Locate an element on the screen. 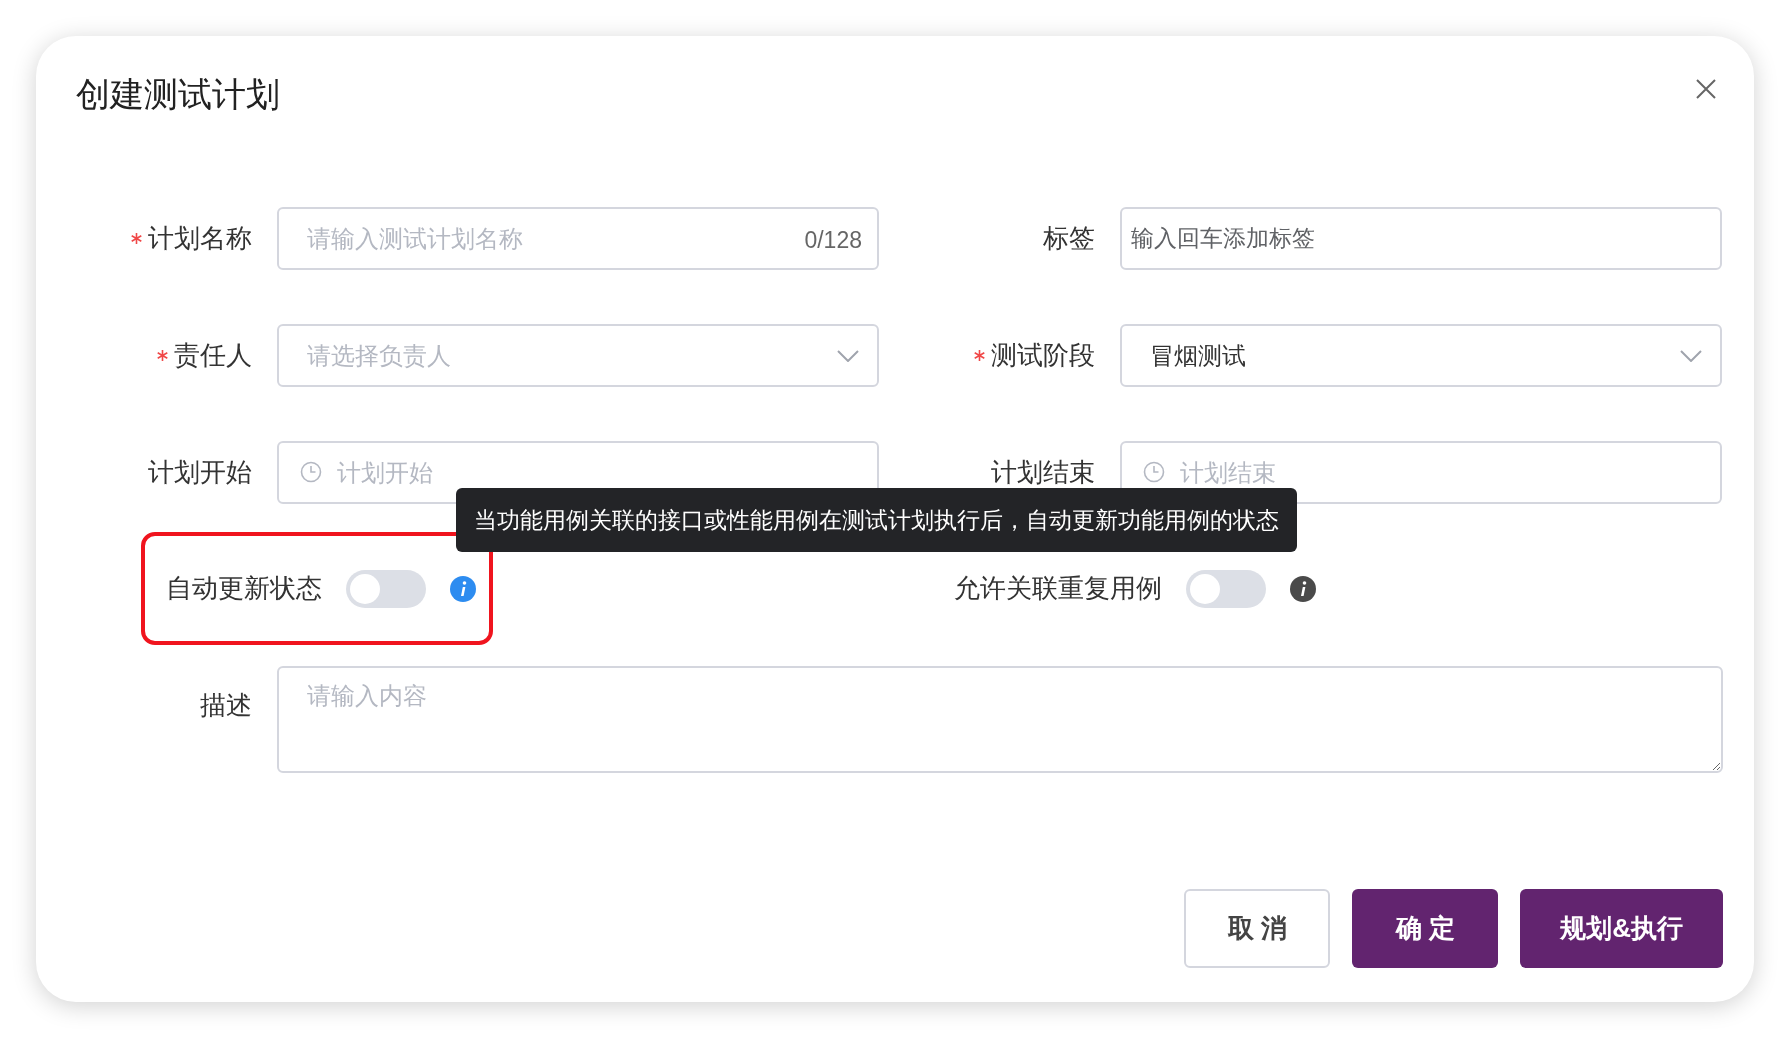 This screenshot has width=1790, height=1038. field-label: 描述 is located at coordinates (226, 705).